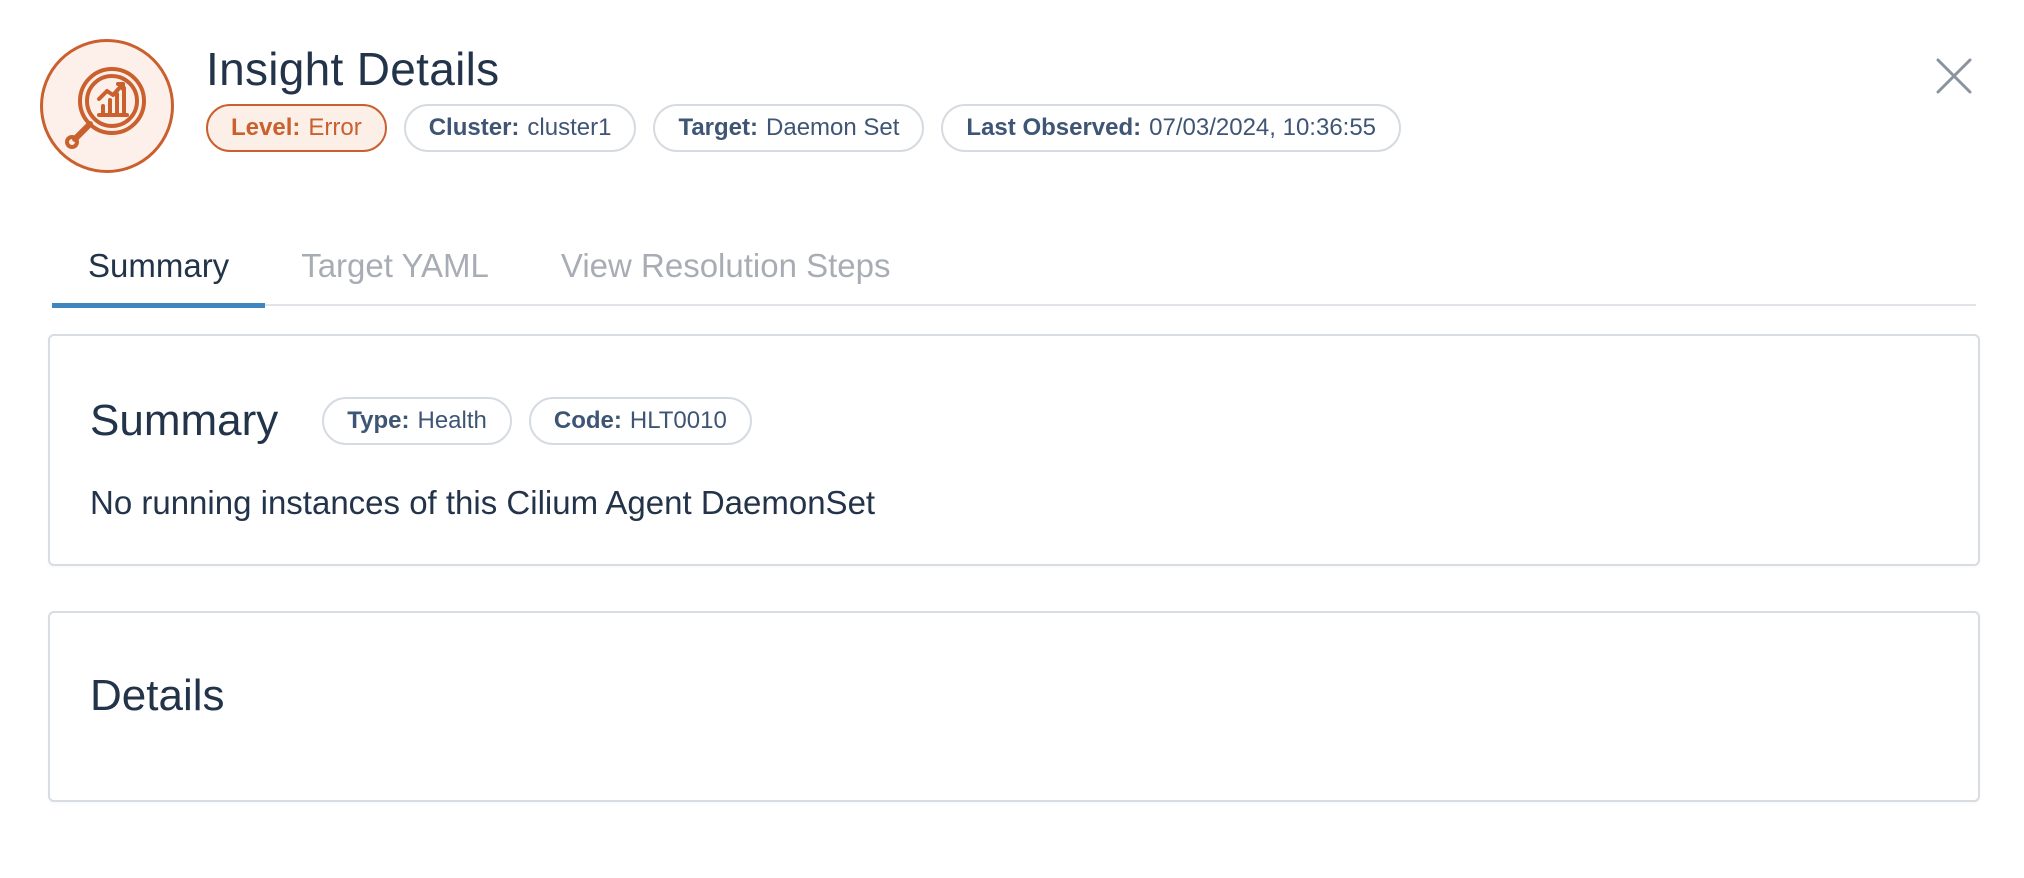 The height and width of the screenshot is (878, 2024). Describe the element at coordinates (378, 420) in the screenshot. I see `type-label: Type:` at that location.